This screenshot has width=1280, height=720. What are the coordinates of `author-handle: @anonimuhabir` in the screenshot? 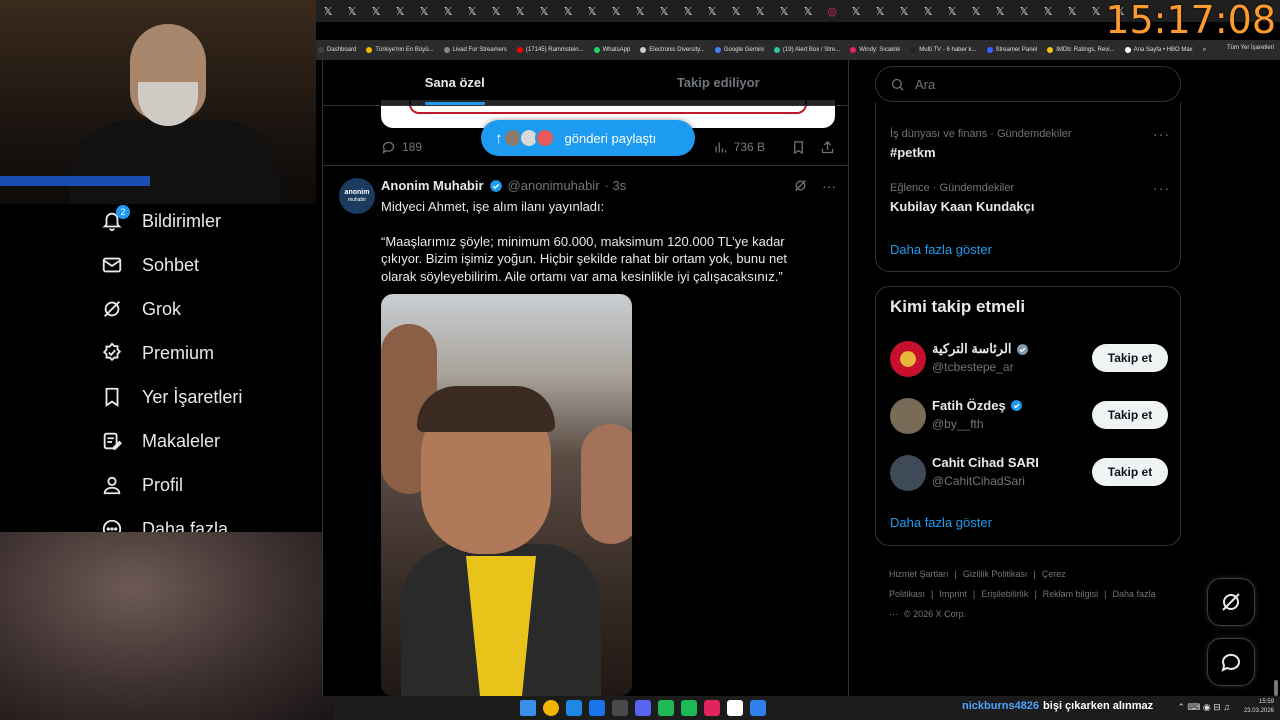 It's located at (554, 185).